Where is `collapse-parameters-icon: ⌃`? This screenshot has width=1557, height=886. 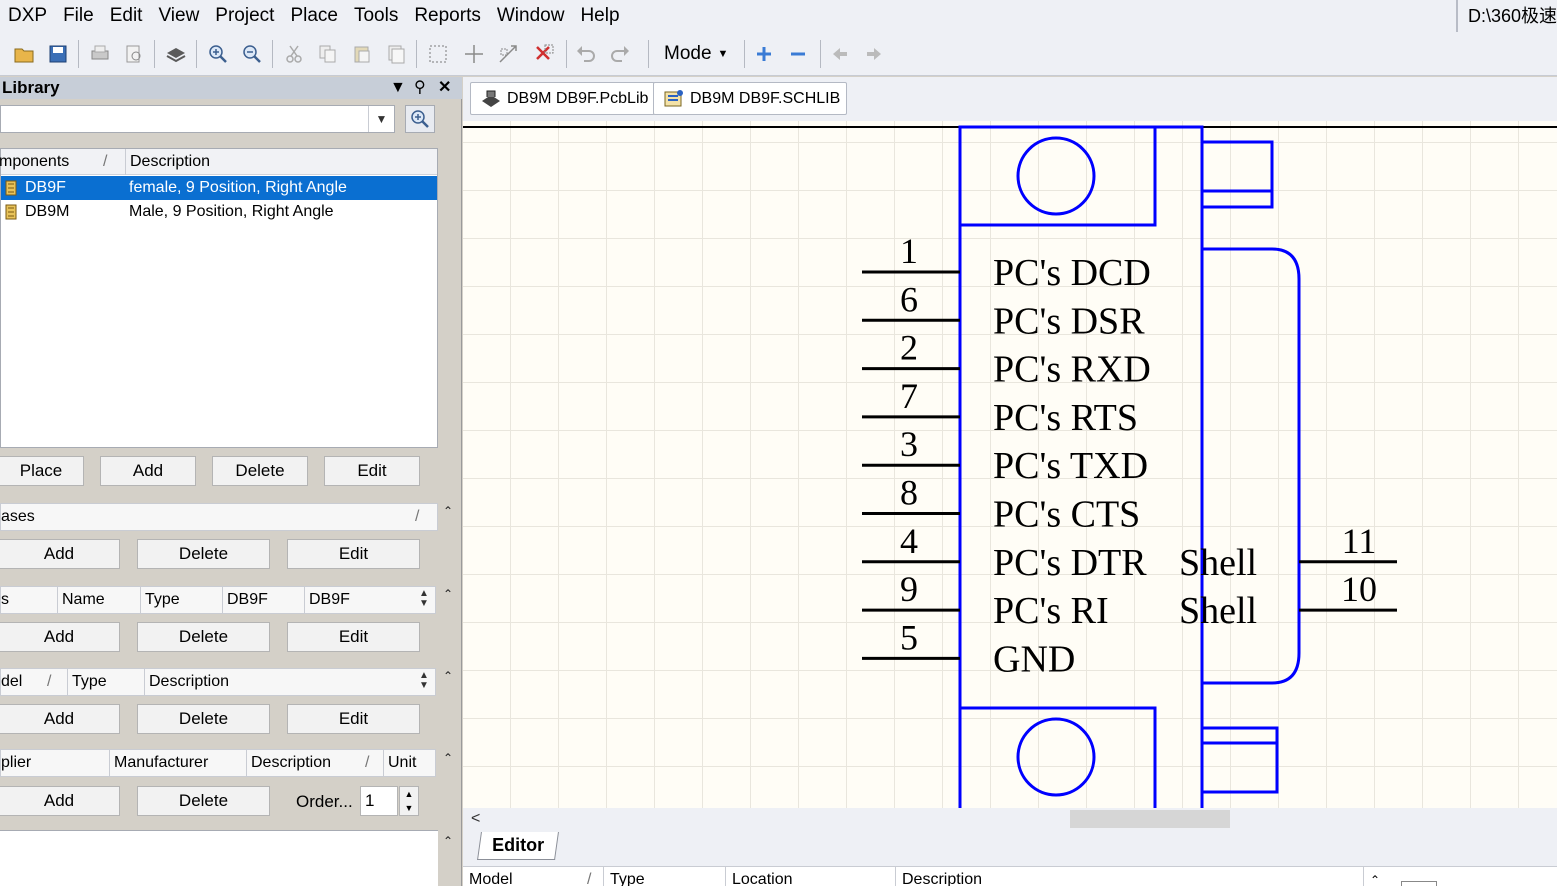 collapse-parameters-icon: ⌃ is located at coordinates (448, 594).